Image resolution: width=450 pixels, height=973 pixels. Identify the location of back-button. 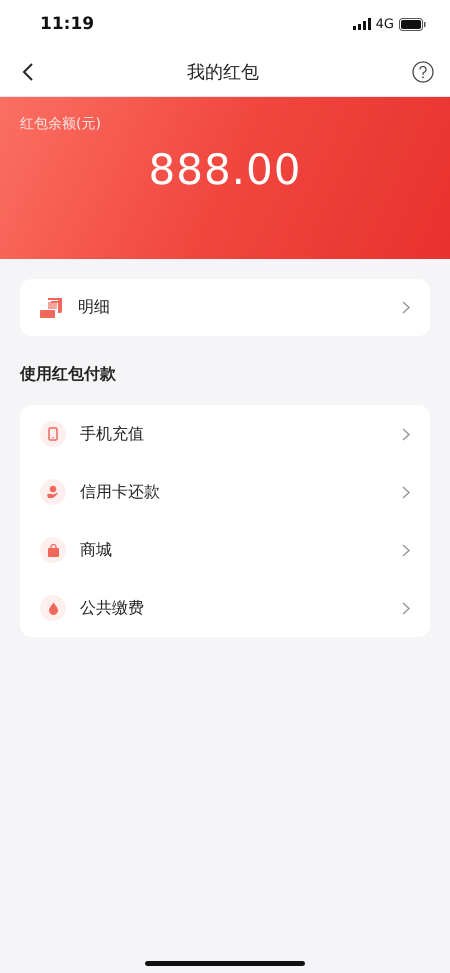
(28, 72).